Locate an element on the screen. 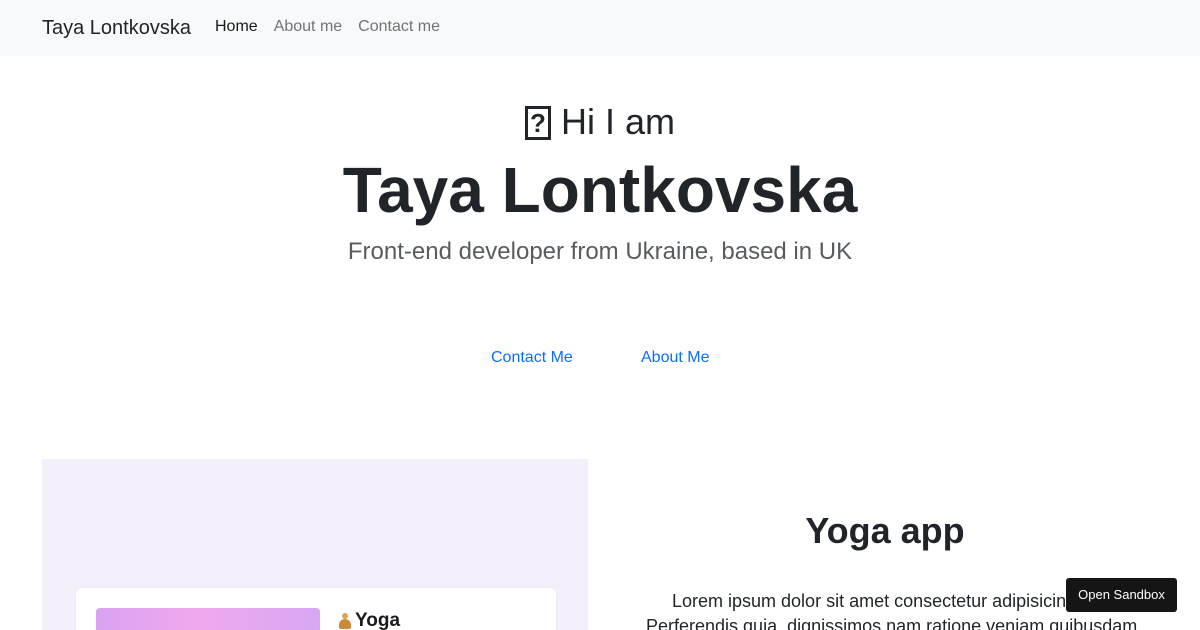 The height and width of the screenshot is (630, 1200). preview-app-title-text: Yoga is located at coordinates (378, 620).